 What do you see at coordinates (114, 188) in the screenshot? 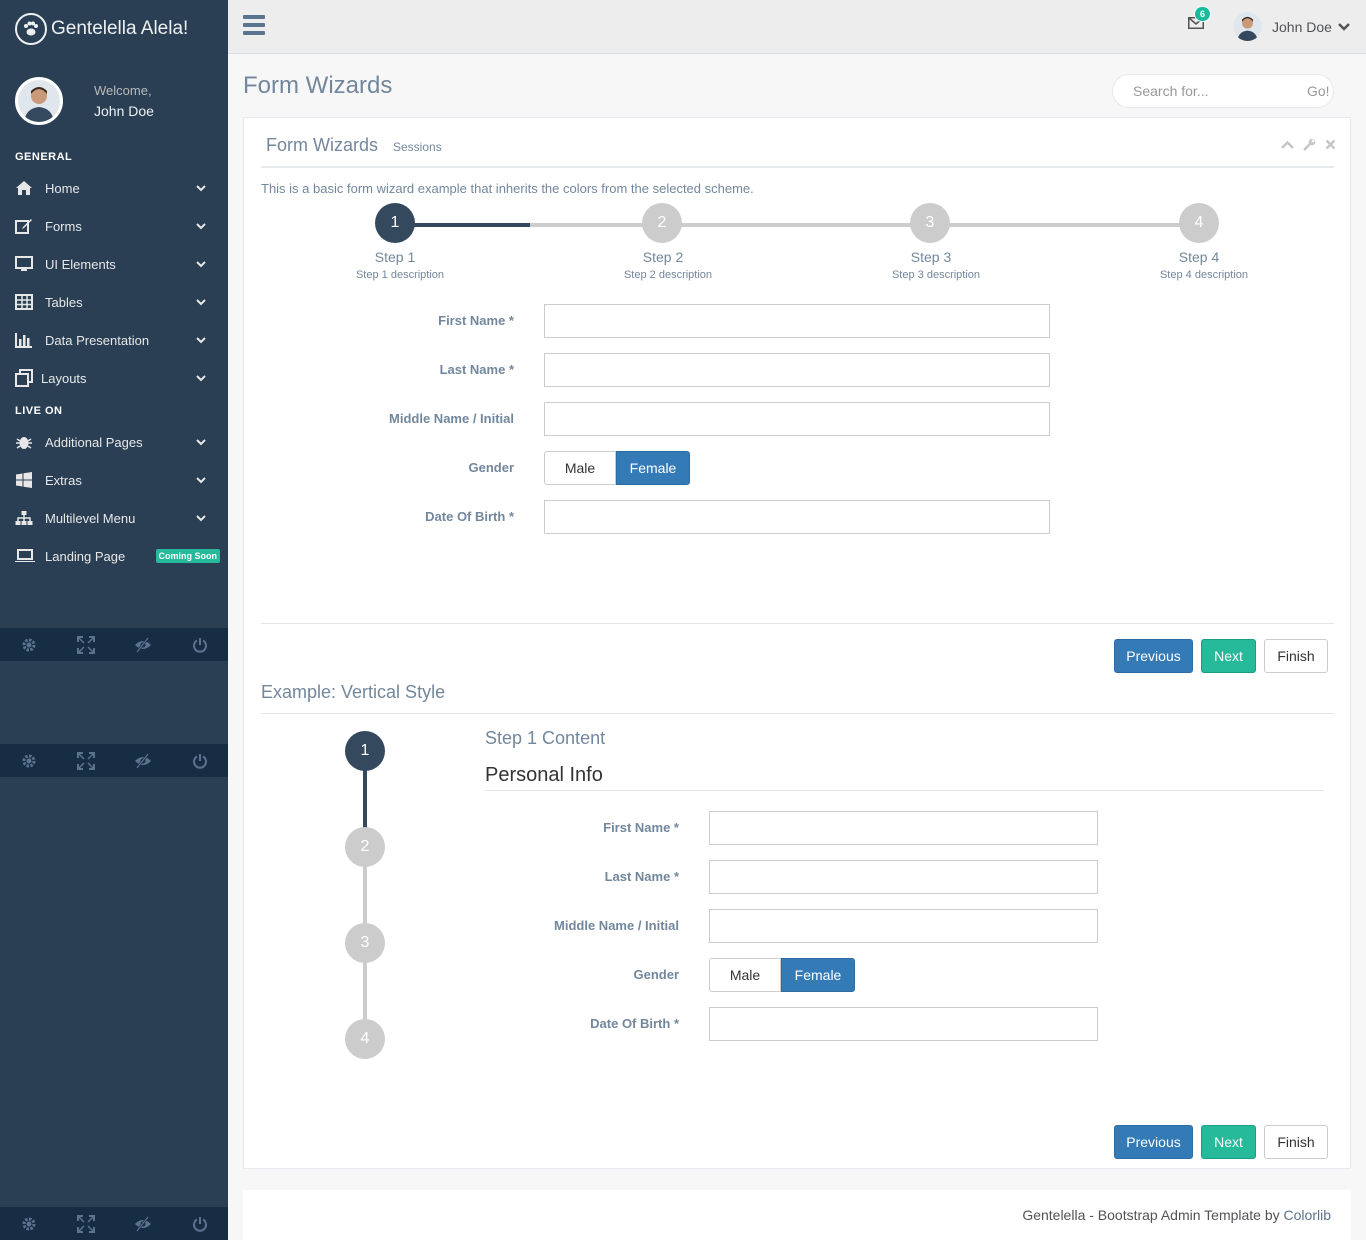
I see `sidebar-item-home: Home` at bounding box center [114, 188].